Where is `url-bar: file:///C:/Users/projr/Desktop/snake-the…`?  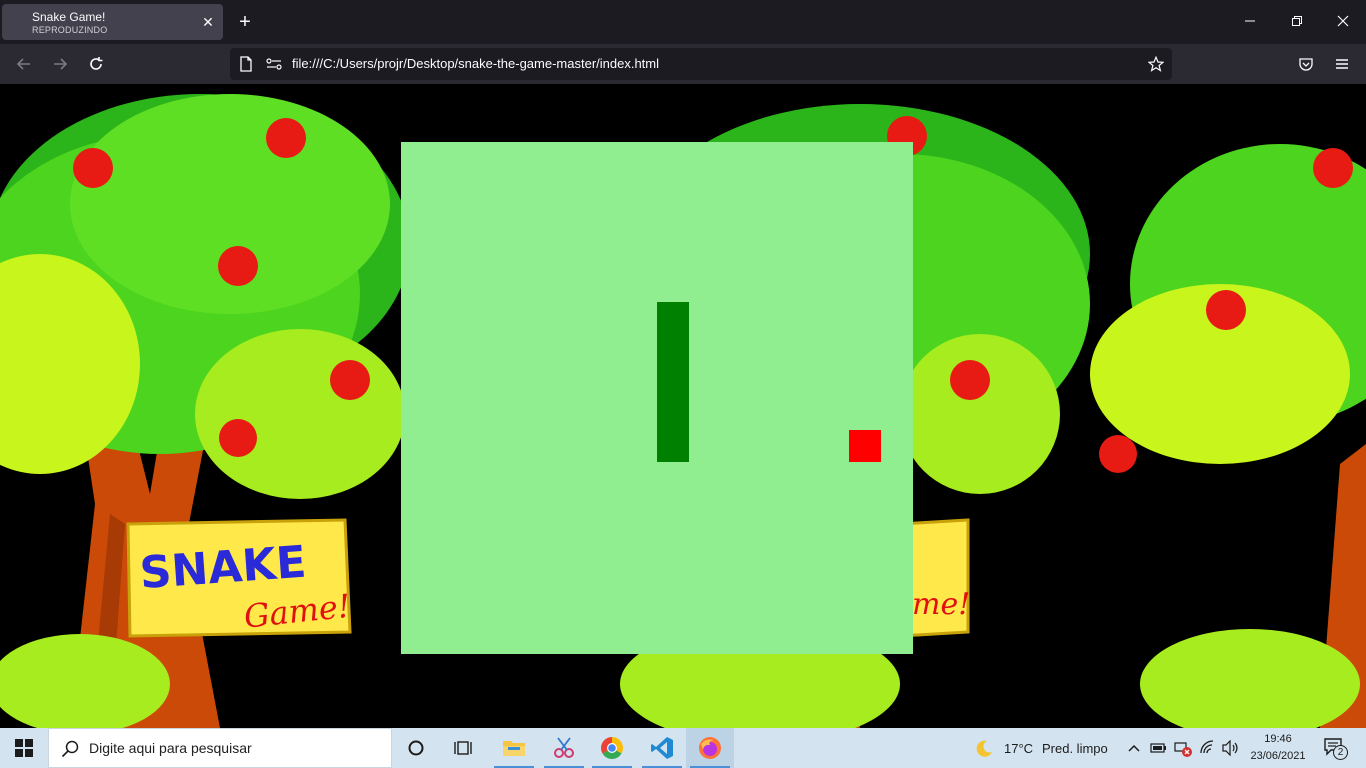
url-bar: file:///C:/Users/projr/Desktop/snake-the… is located at coordinates (701, 64).